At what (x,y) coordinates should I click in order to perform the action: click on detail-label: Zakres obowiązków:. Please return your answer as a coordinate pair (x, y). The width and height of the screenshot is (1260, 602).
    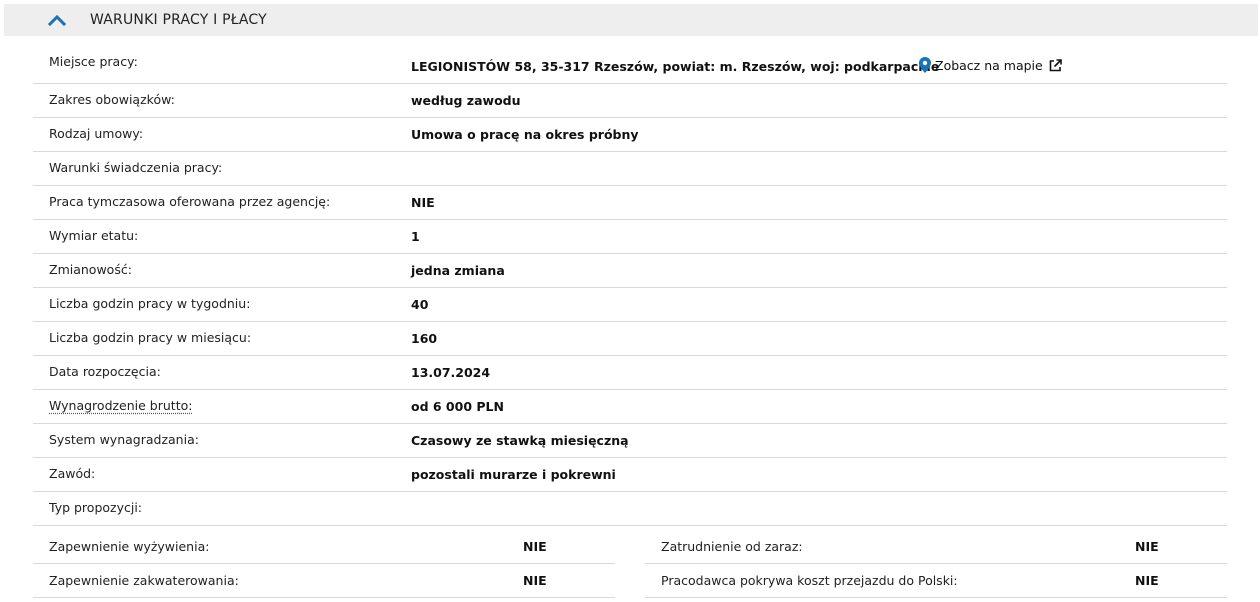
    Looking at the image, I should click on (112, 99).